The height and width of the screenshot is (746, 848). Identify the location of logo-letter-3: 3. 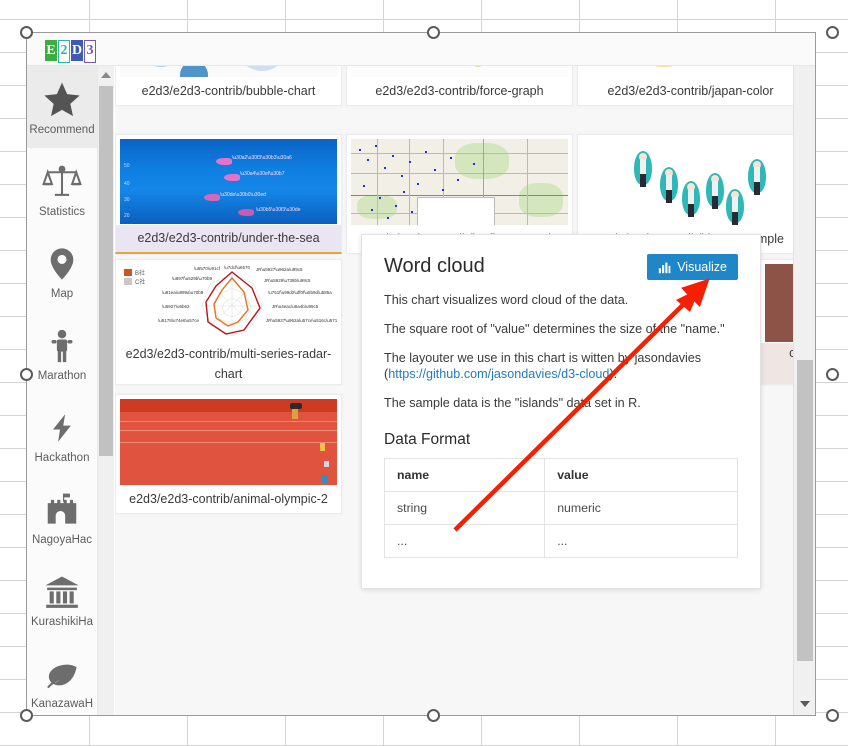
(90, 51).